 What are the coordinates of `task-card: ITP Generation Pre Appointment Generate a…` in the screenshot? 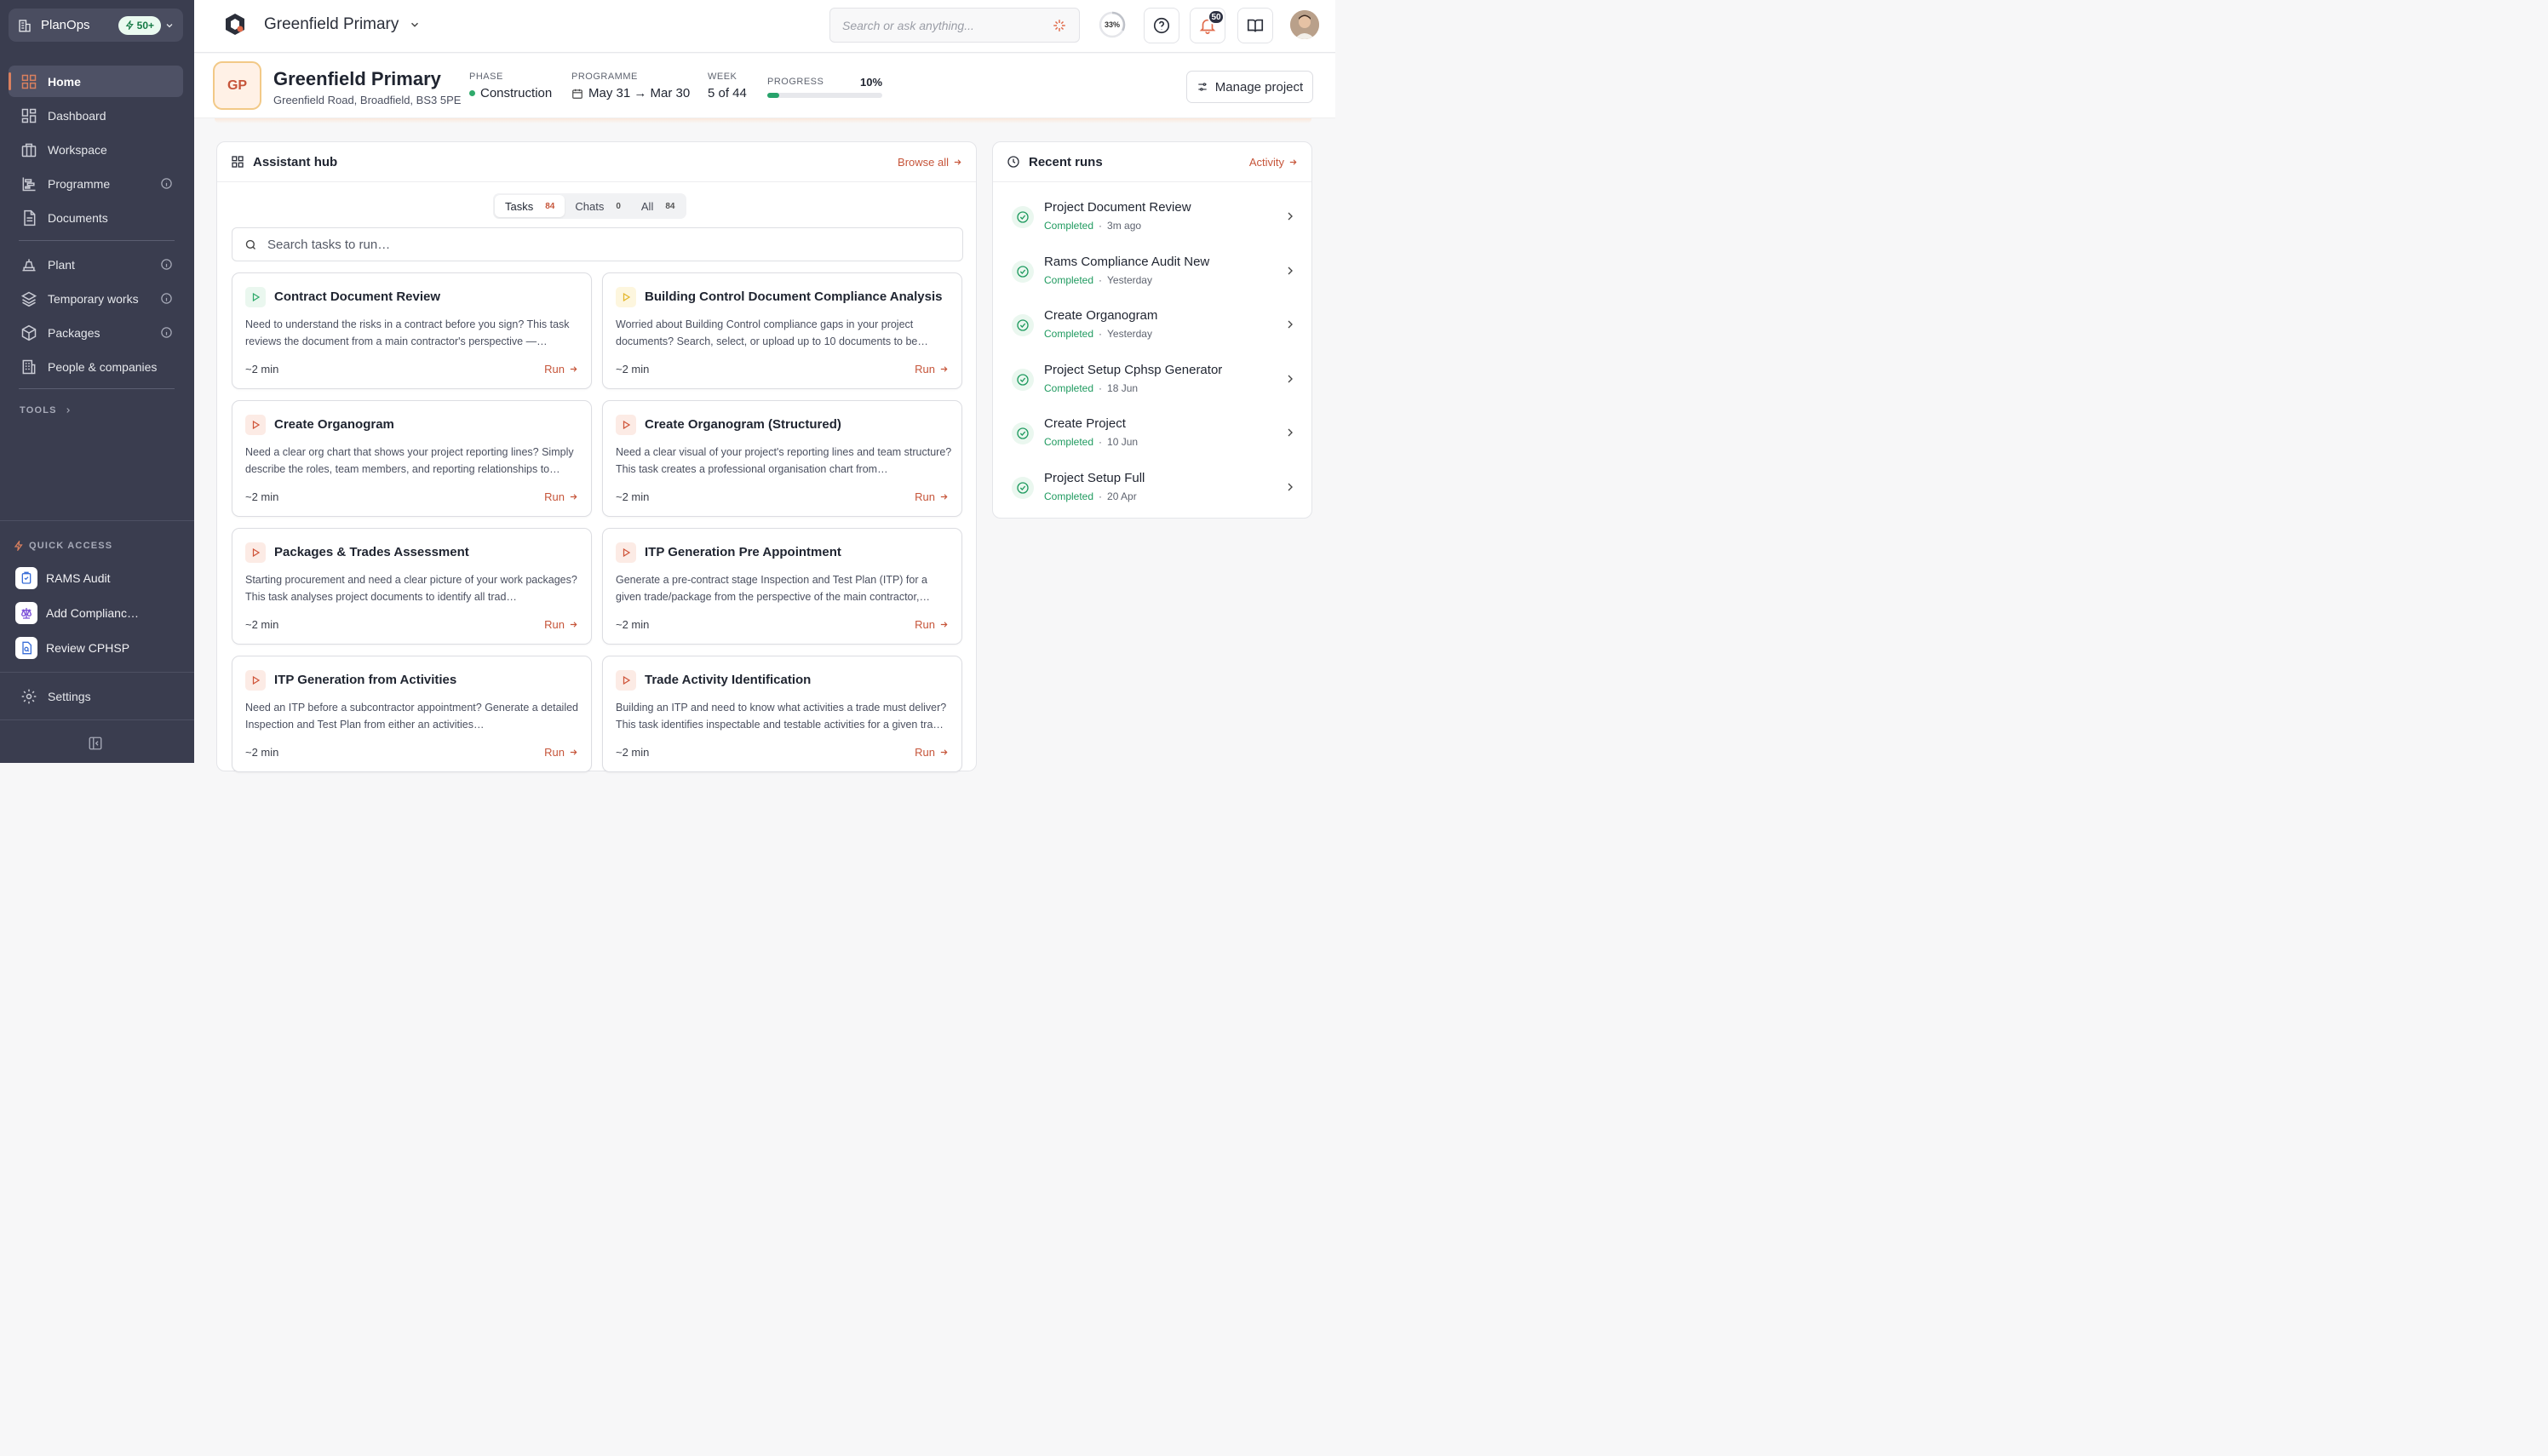 It's located at (782, 587).